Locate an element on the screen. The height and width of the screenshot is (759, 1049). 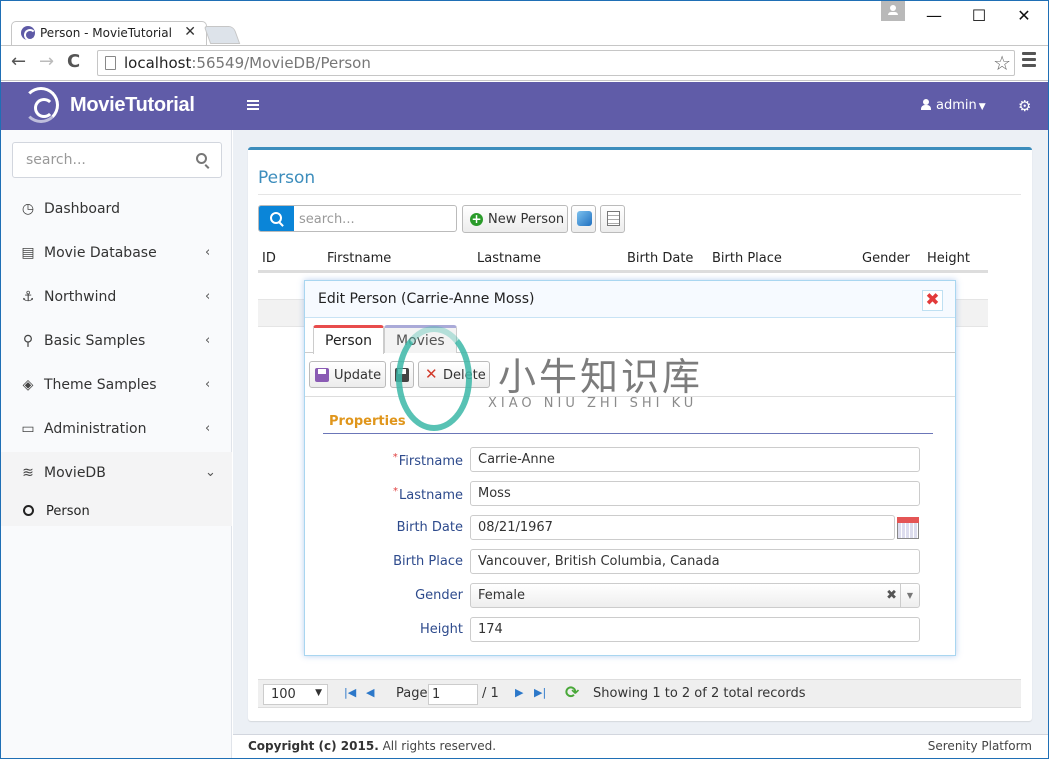
browser-tab: Person - MovieTutorial ✕ is located at coordinates (109, 33).